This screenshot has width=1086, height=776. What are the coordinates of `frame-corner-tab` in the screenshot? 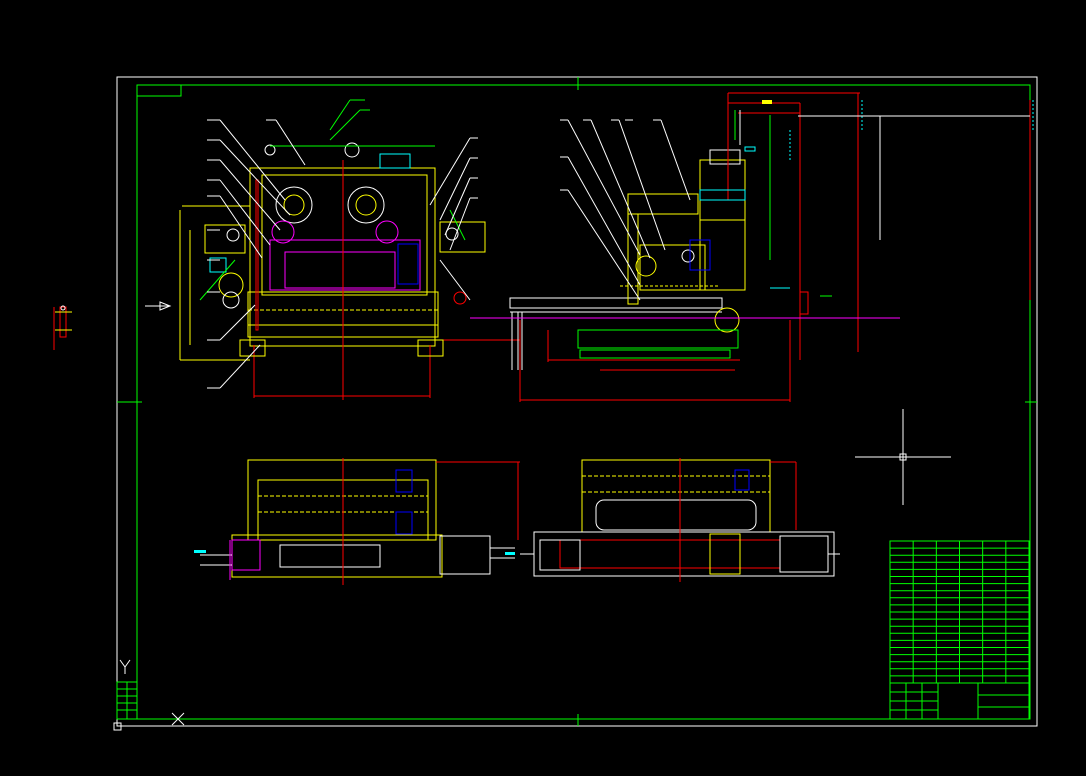 It's located at (159, 90).